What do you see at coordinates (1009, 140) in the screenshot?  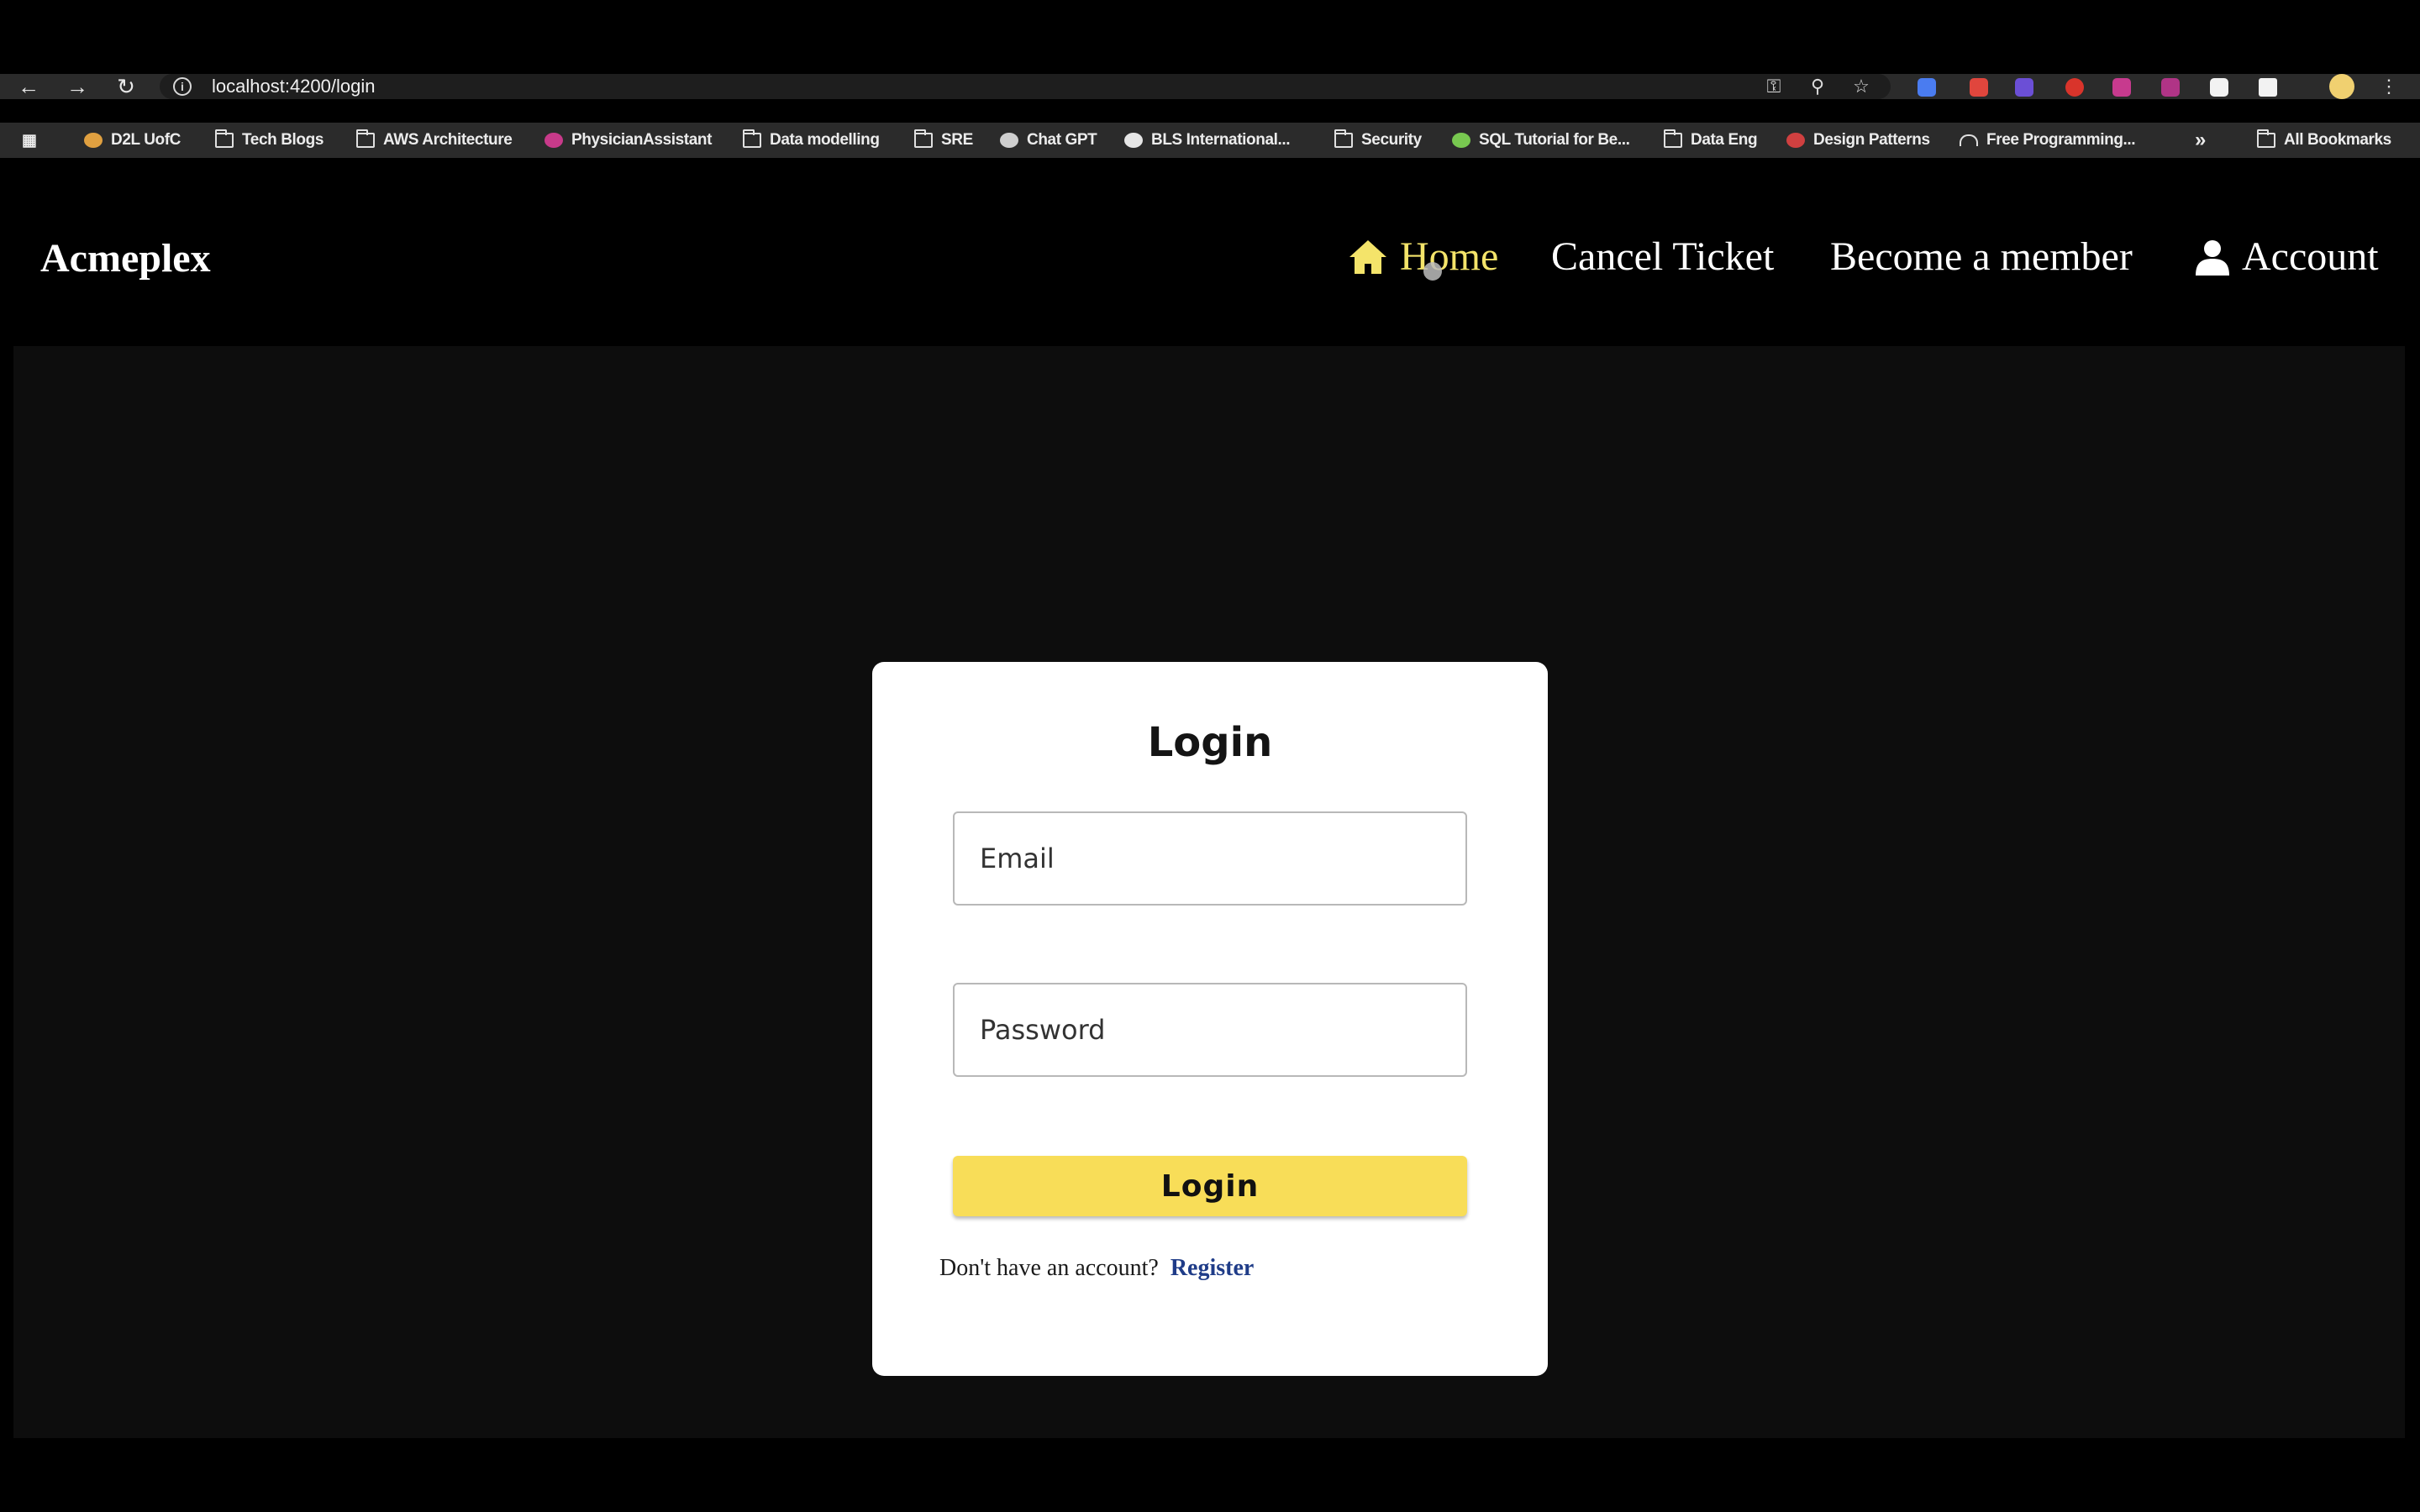 I see `chatgpt-icon` at bounding box center [1009, 140].